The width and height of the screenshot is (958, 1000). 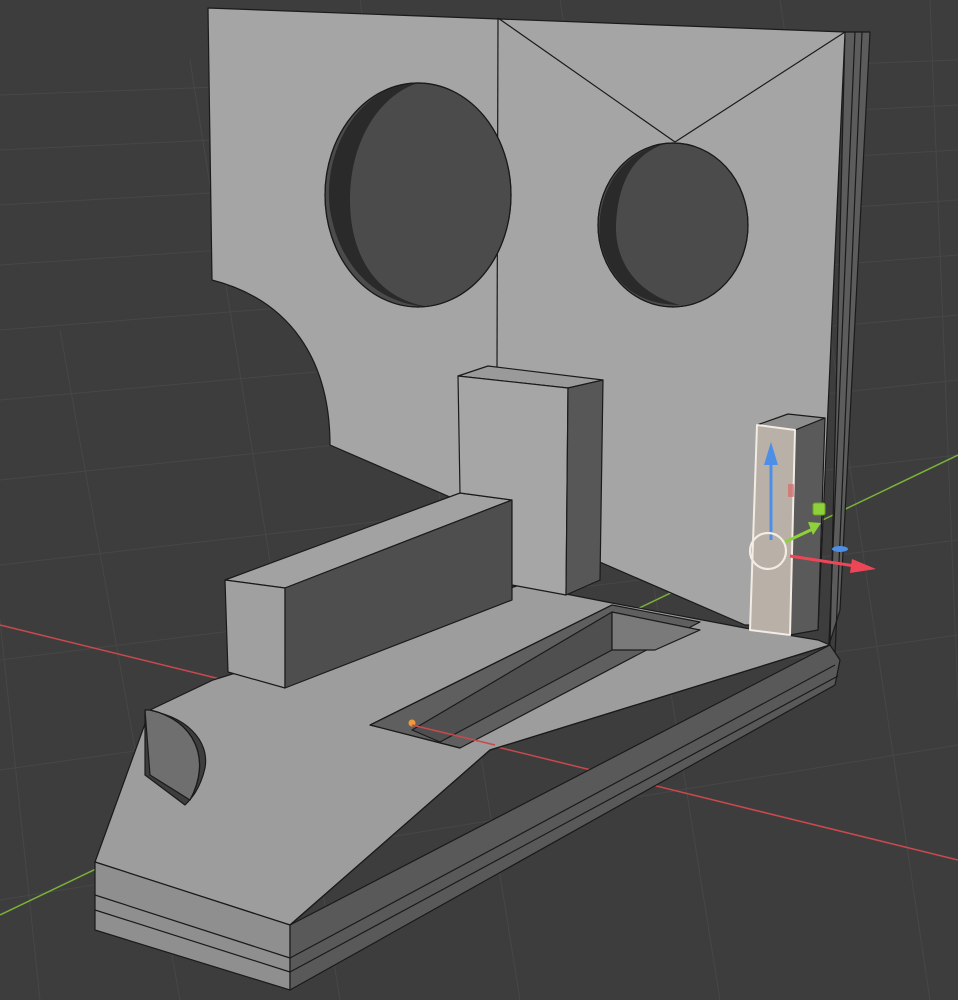 I want to click on yz-plane-handle-icon, so click(x=819, y=509).